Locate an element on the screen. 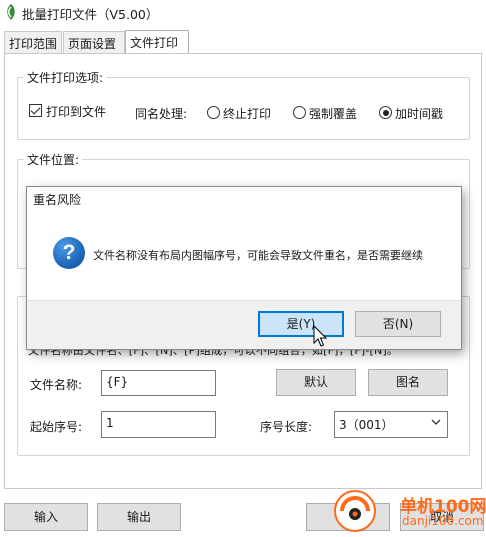 The height and width of the screenshot is (537, 486). radio-force-overwrite is located at coordinates (299, 112).